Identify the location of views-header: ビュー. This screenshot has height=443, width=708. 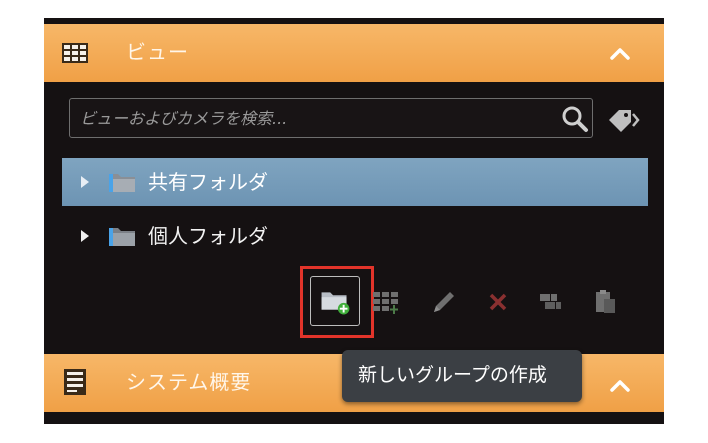
(354, 53).